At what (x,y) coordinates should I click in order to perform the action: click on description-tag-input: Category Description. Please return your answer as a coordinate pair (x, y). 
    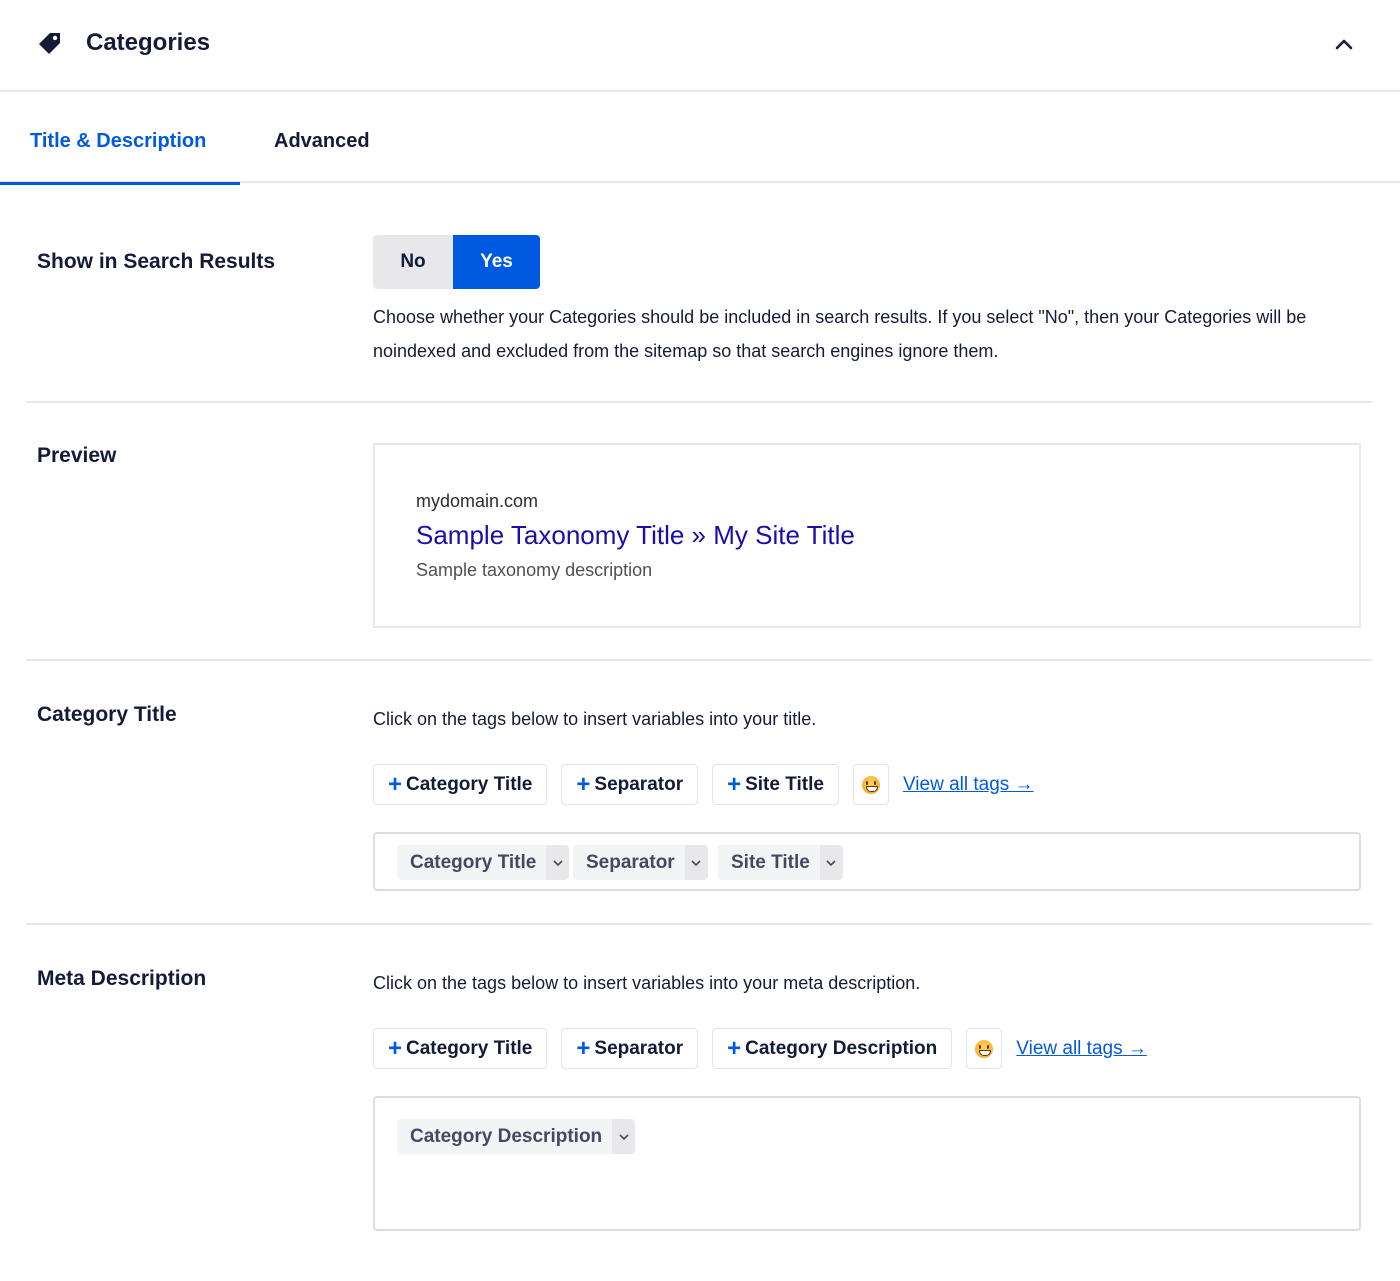
    Looking at the image, I should click on (867, 1163).